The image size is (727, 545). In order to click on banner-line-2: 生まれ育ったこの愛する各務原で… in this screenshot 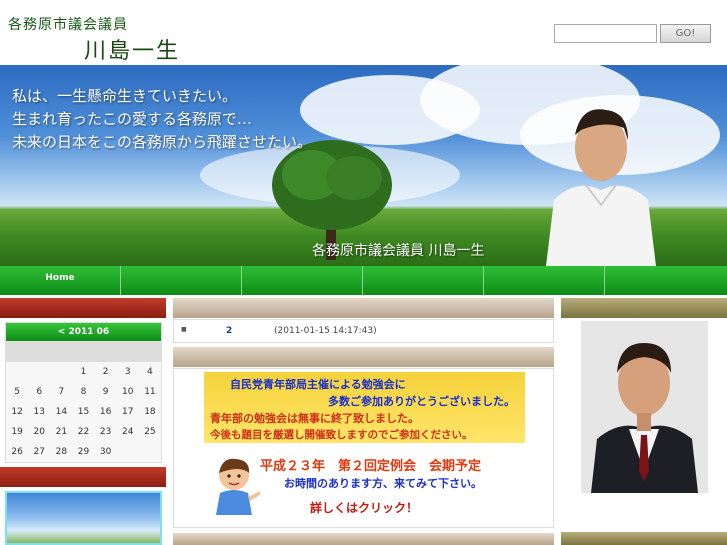, I will do `click(132, 119)`.